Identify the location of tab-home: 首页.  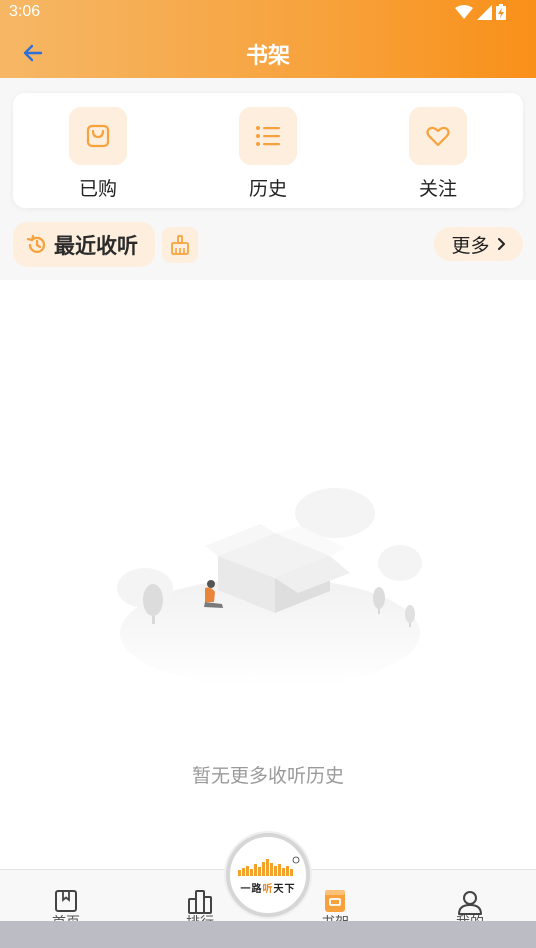
(66, 896).